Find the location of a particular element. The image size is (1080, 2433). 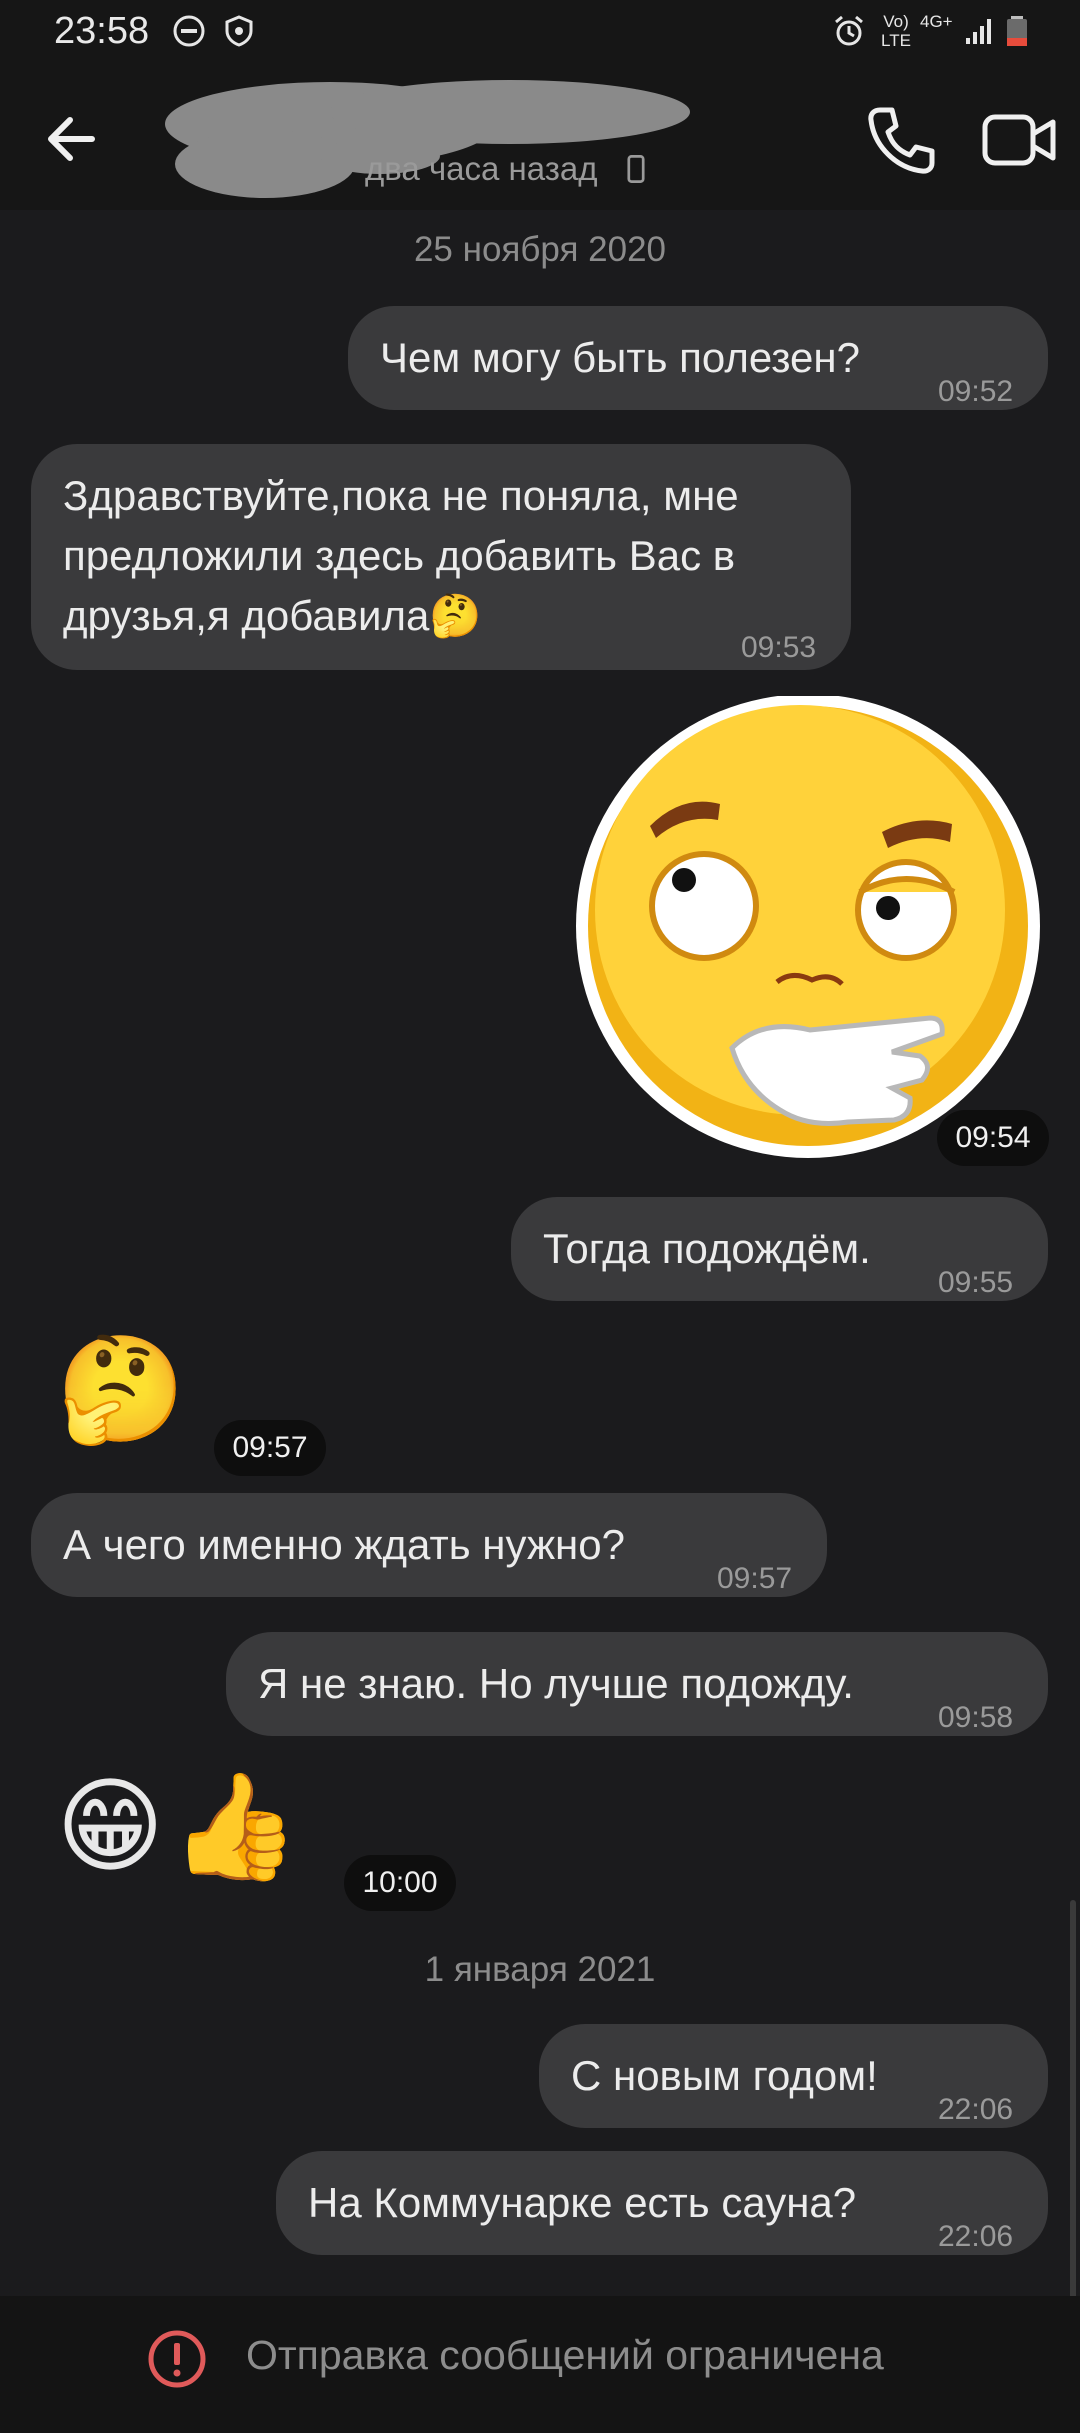

status-bar: 23:58 Vo) LTE 4G+ is located at coordinates (540, 32).